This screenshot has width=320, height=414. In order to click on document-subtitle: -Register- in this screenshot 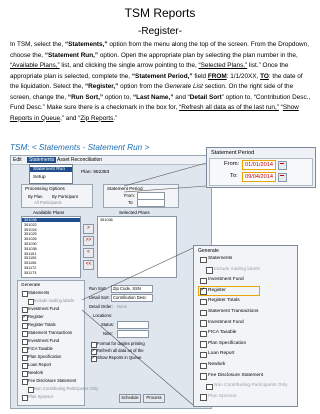, I will do `click(160, 31)`.